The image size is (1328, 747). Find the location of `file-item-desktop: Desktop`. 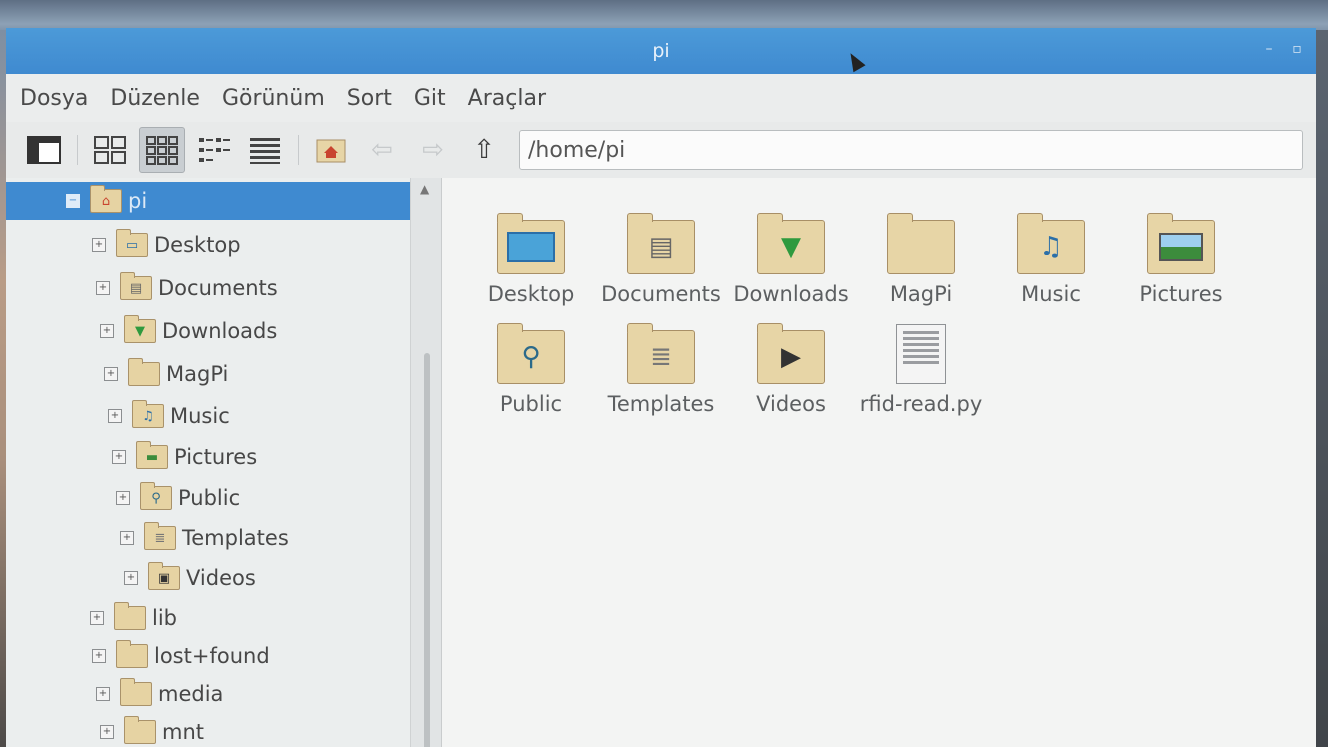

file-item-desktop: Desktop is located at coordinates (531, 259).